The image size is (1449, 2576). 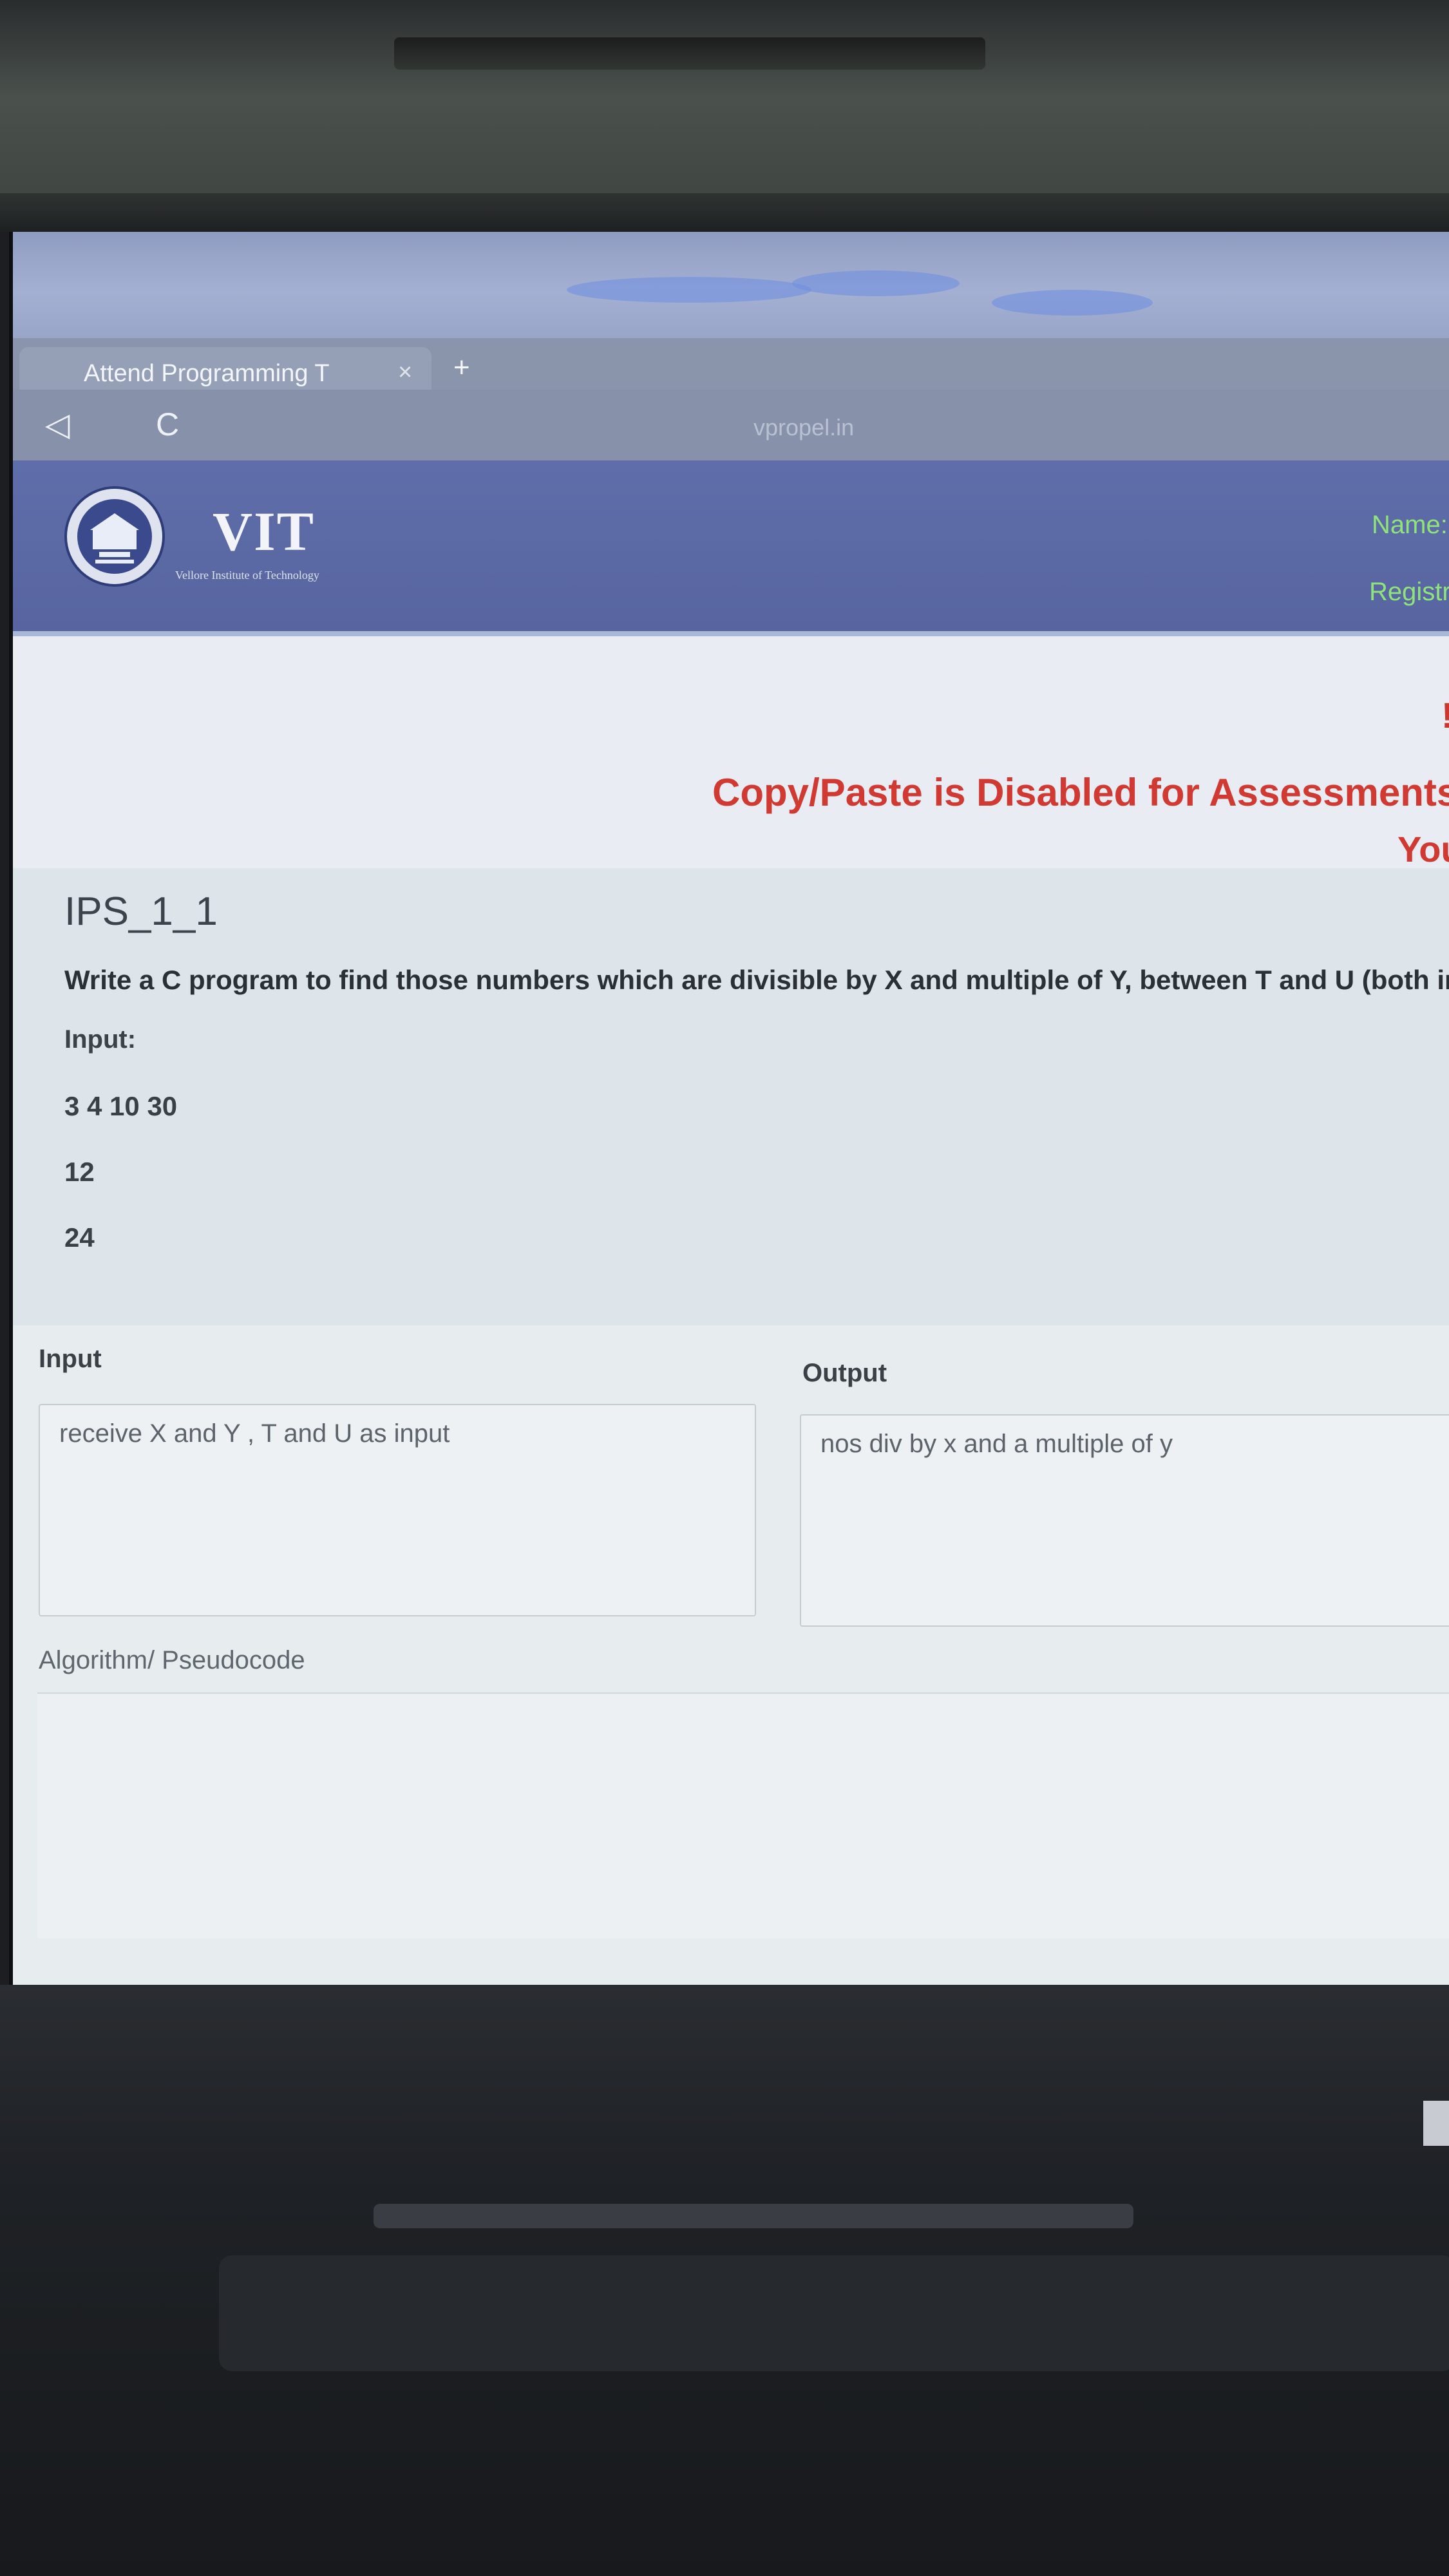 What do you see at coordinates (1423, 849) in the screenshot?
I see `notice-line-2: You` at bounding box center [1423, 849].